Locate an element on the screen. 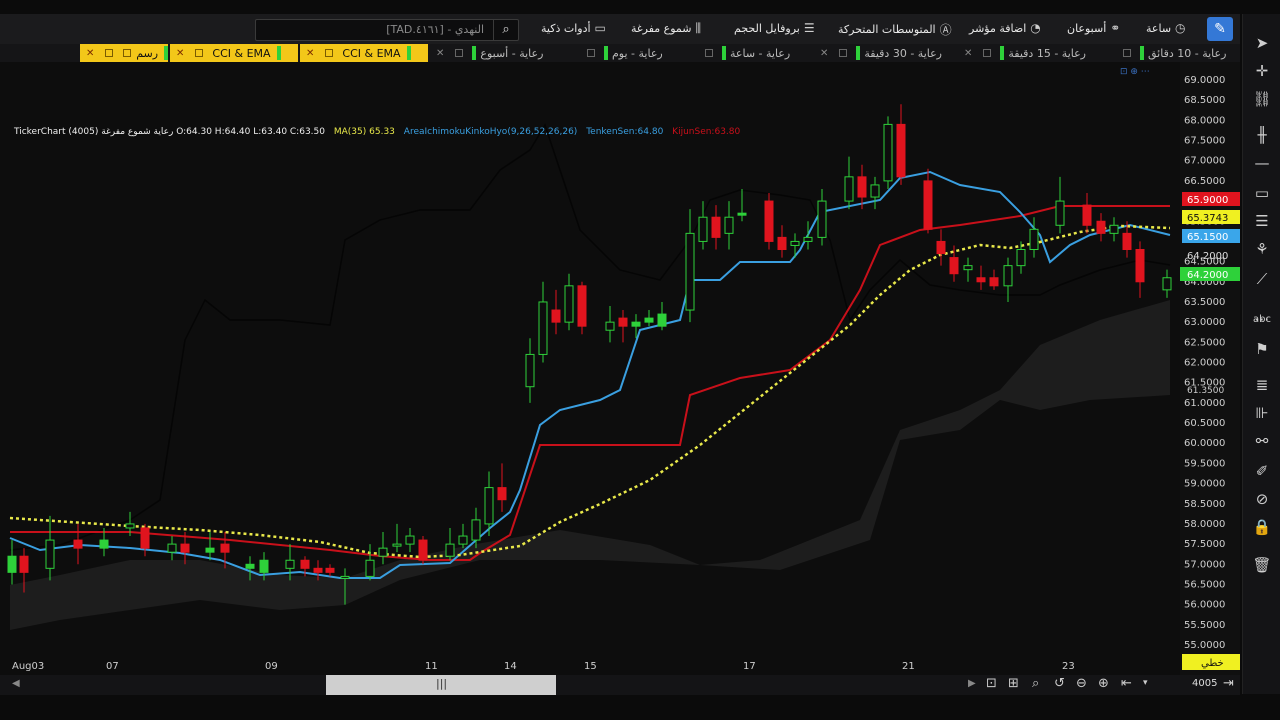 The height and width of the screenshot is (720, 1280). scroll-left-icon: ◀ is located at coordinates (16, 683).